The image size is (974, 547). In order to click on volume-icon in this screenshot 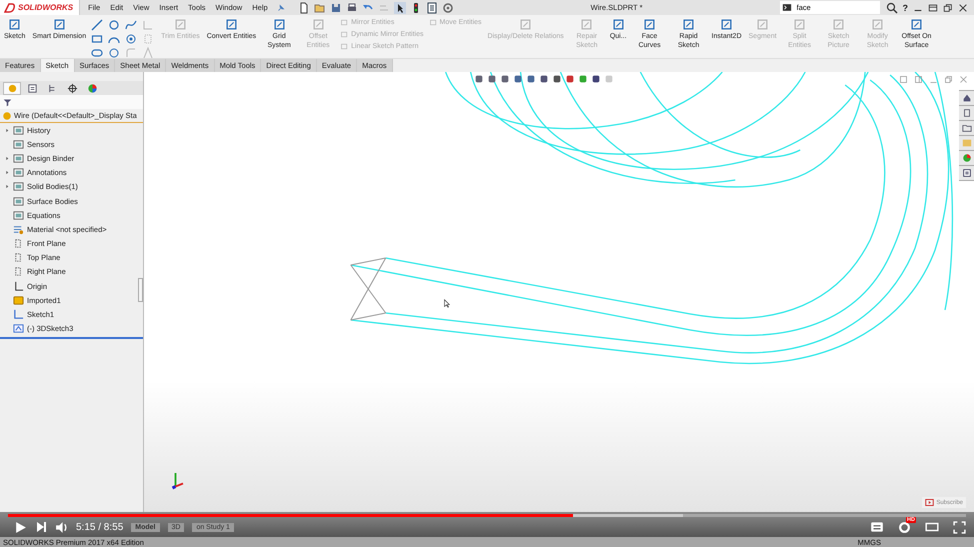, I will do `click(61, 527)`.